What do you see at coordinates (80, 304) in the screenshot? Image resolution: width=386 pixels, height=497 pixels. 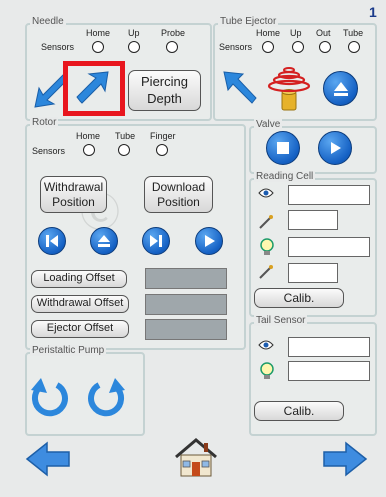 I see `withdrawal-offset-button: Withdrawal Offset` at bounding box center [80, 304].